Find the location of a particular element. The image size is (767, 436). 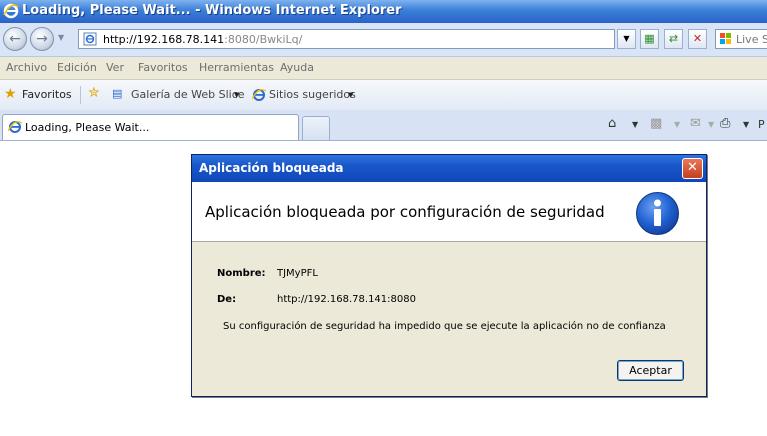

new-tab-button is located at coordinates (316, 128).